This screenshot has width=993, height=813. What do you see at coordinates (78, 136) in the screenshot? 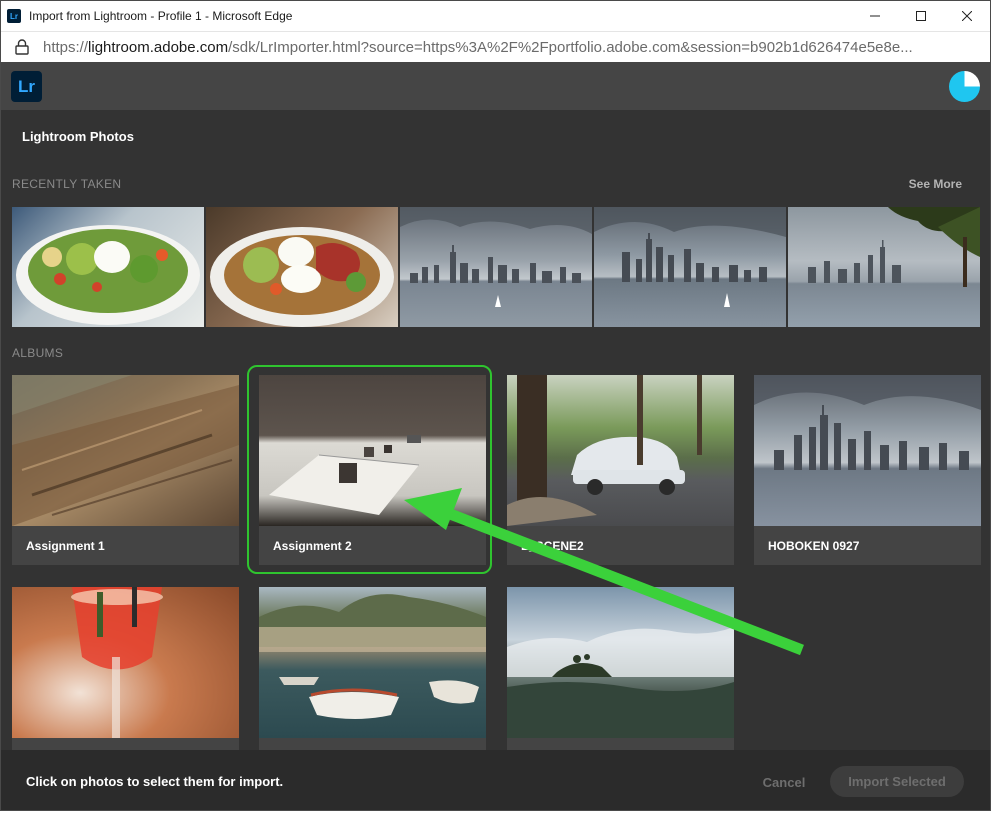
I see `page-title: Lightroom Photos` at bounding box center [78, 136].